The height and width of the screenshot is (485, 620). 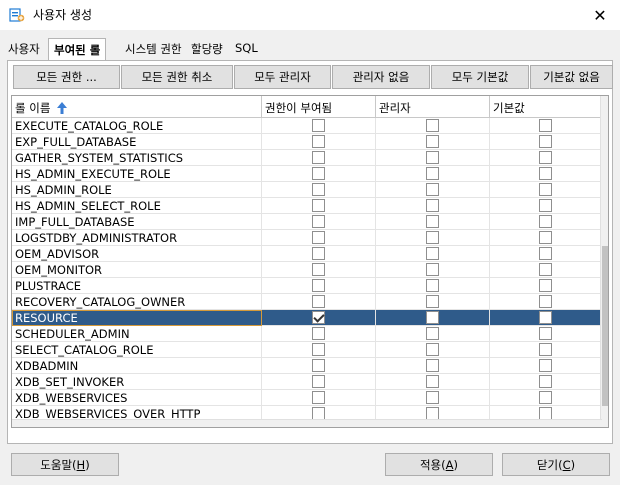 I want to click on no-default-button: 기본값 없음, so click(x=571, y=77).